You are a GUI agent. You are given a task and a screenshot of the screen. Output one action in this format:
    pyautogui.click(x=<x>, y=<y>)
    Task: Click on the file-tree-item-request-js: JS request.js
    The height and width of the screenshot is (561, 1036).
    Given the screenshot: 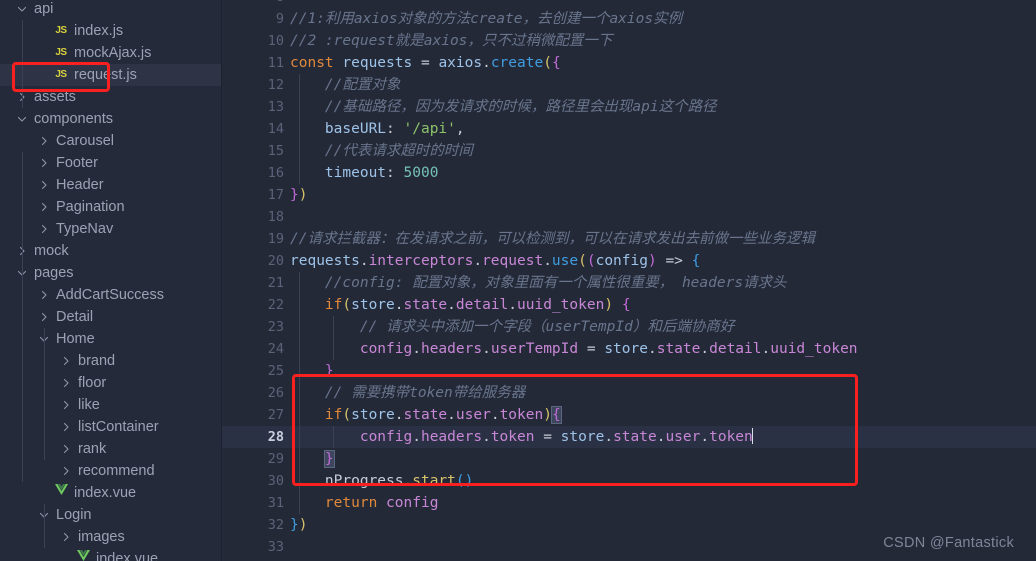 What is the action you would take?
    pyautogui.click(x=111, y=75)
    